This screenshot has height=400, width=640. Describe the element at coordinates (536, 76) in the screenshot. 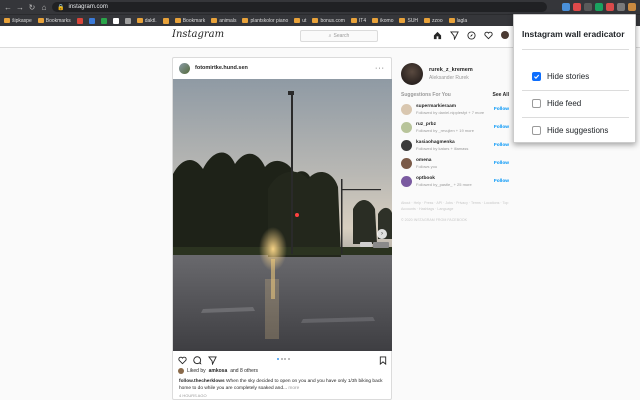

I see `hide-stories-checkbox` at that location.